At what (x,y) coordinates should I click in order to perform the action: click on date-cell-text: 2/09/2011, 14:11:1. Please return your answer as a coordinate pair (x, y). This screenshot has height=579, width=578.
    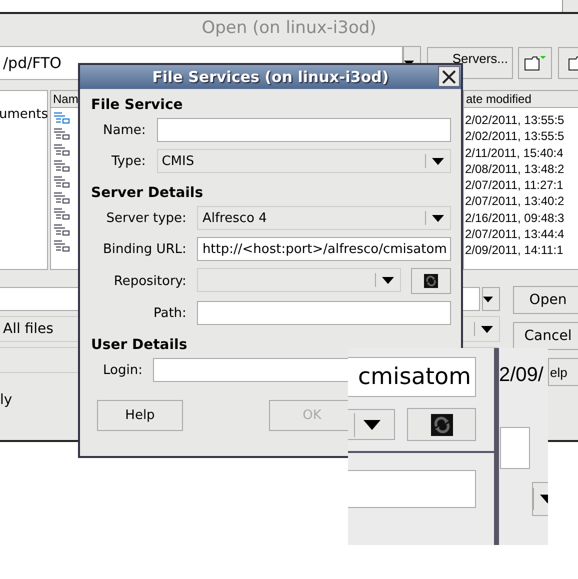
    Looking at the image, I should click on (514, 250).